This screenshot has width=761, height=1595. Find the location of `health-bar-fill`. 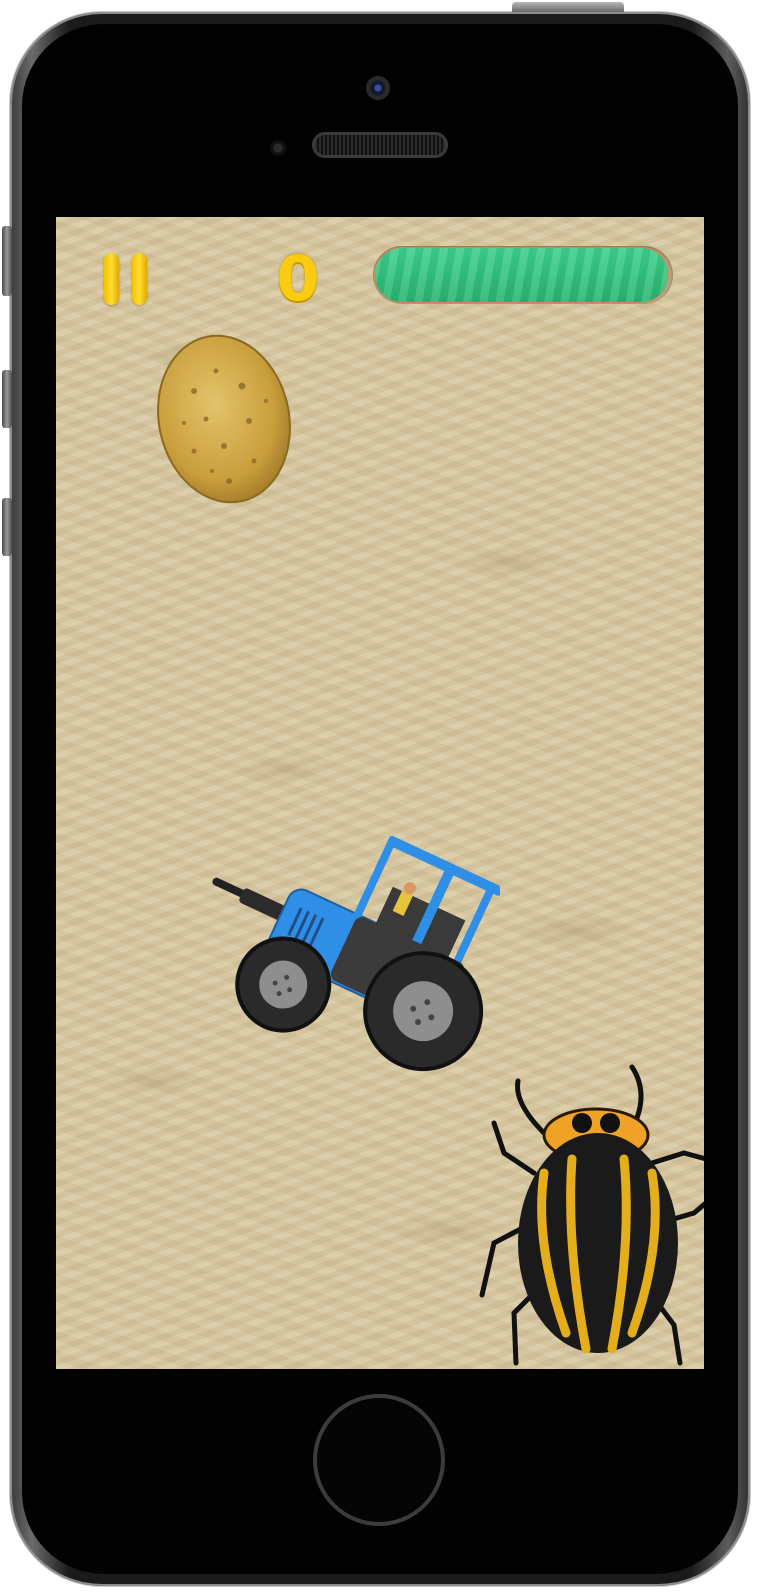

health-bar-fill is located at coordinates (521, 275).